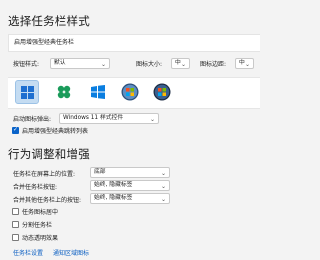  I want to click on style-win7-orb-button, so click(130, 92).